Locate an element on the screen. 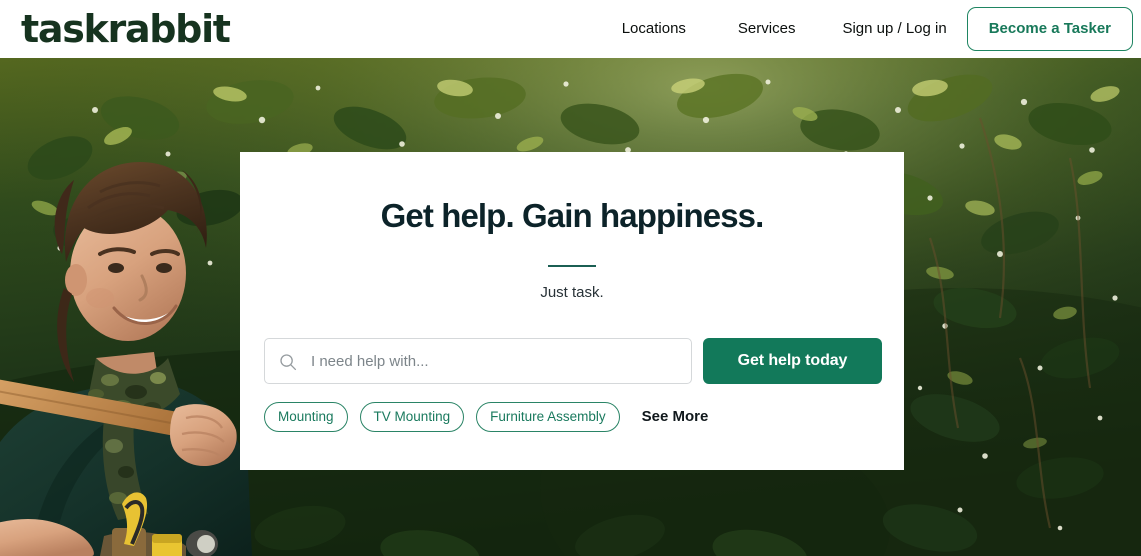 Image resolution: width=1141 pixels, height=556 pixels. search-input is located at coordinates (478, 361).